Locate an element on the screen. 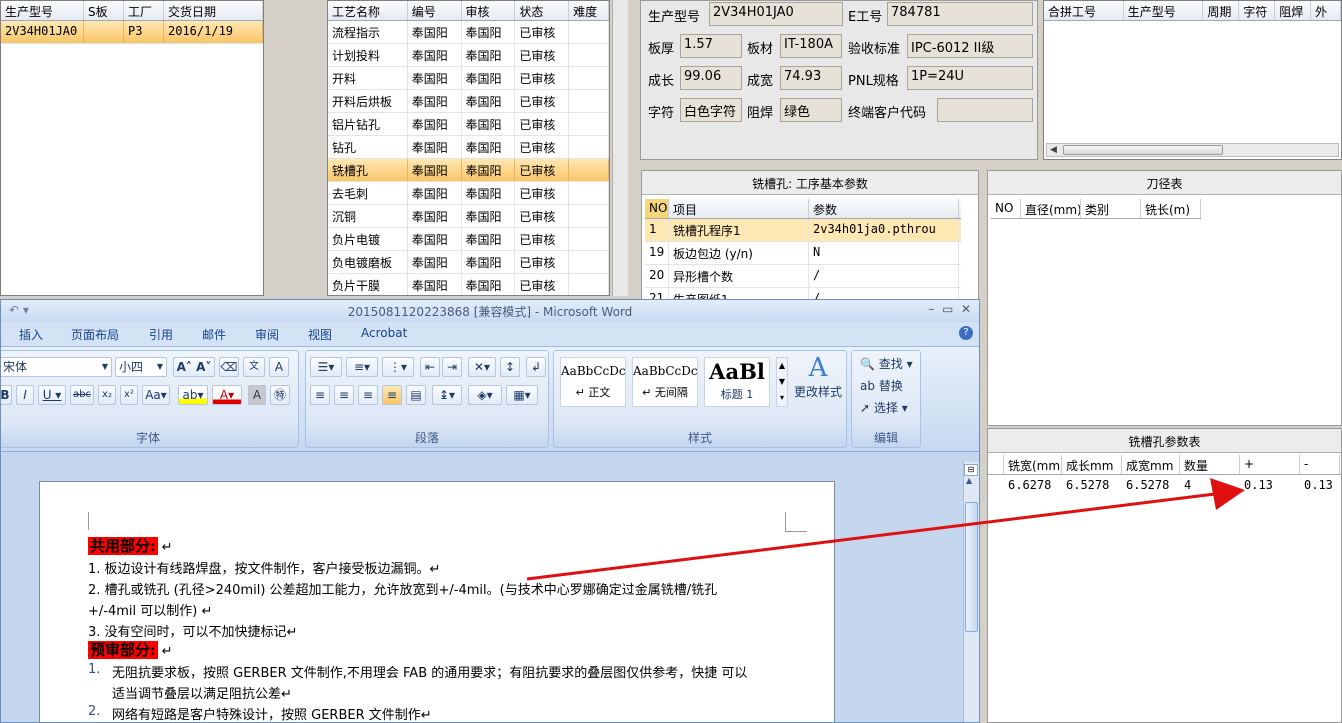  annotation-arrow is located at coordinates (885, 529).